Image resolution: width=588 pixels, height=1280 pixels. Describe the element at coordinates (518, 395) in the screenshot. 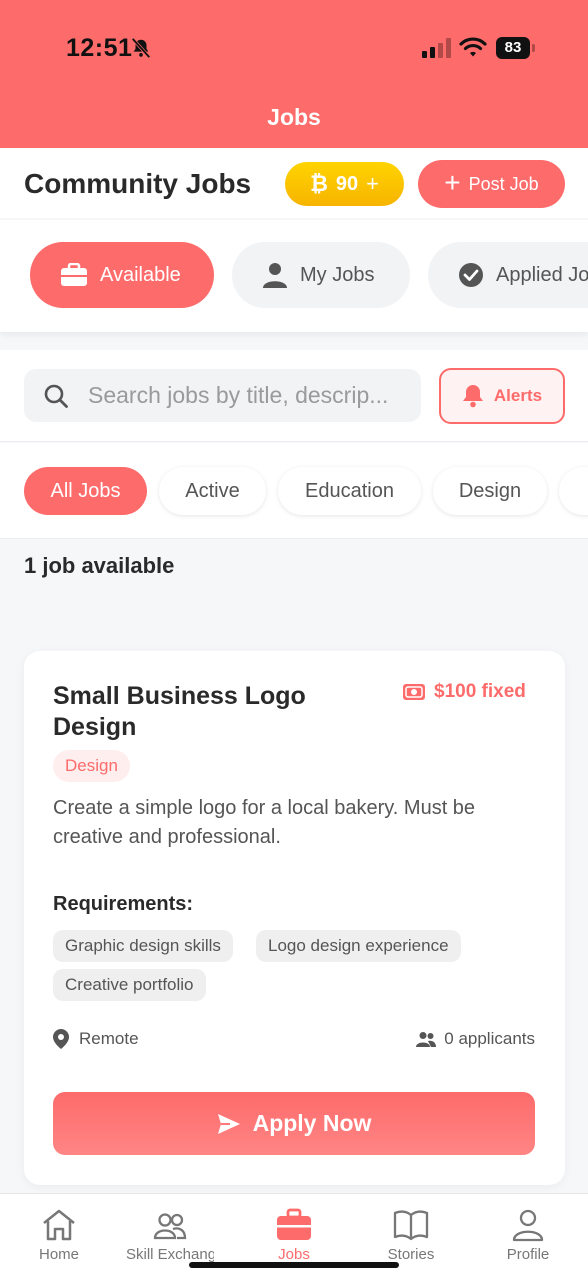

I see `alerts-label: Alerts` at that location.